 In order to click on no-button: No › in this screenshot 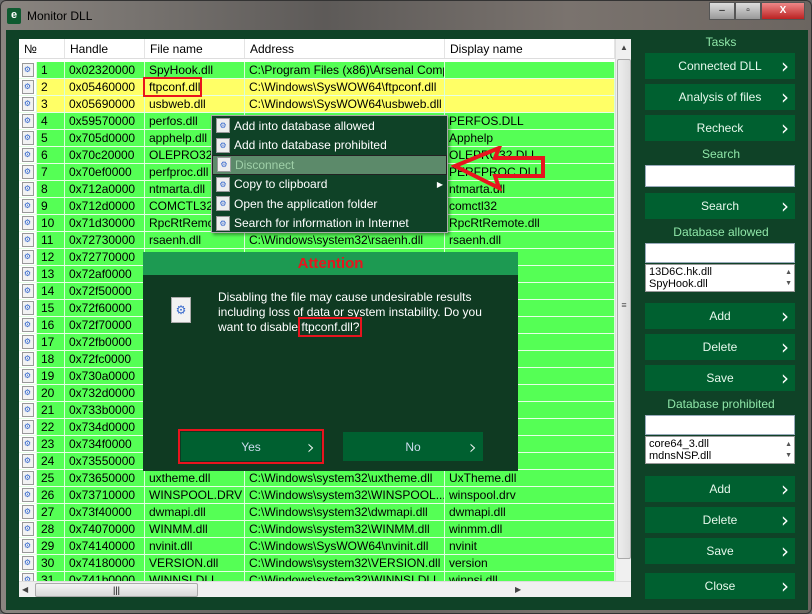, I will do `click(413, 446)`.